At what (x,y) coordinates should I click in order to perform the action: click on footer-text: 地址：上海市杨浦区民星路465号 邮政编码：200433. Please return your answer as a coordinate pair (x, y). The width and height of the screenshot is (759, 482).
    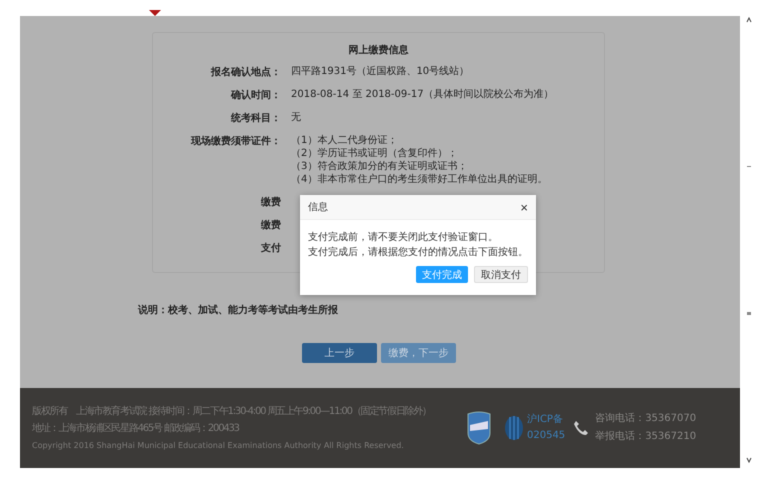
    Looking at the image, I should click on (136, 429).